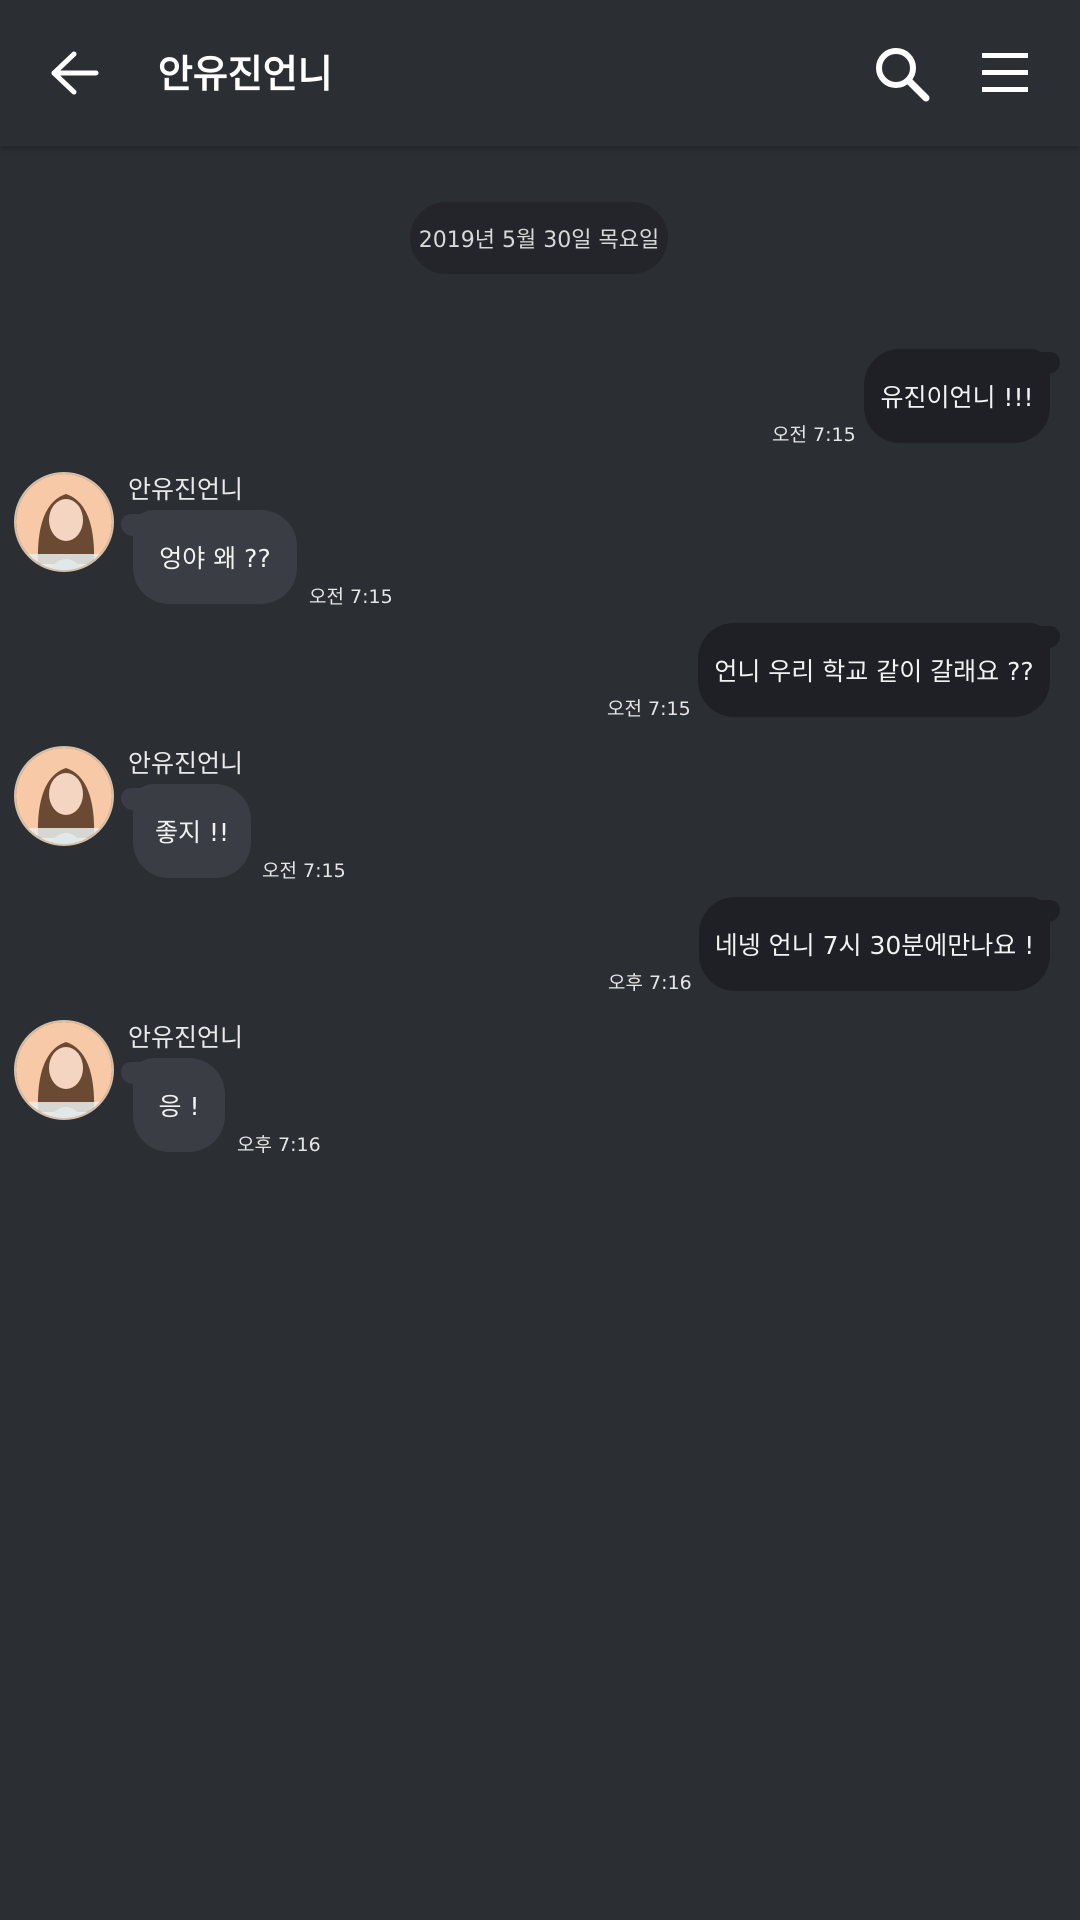 The width and height of the screenshot is (1080, 1920). I want to click on outgoing-message-bubble: 유진이언니 !!!, so click(957, 396).